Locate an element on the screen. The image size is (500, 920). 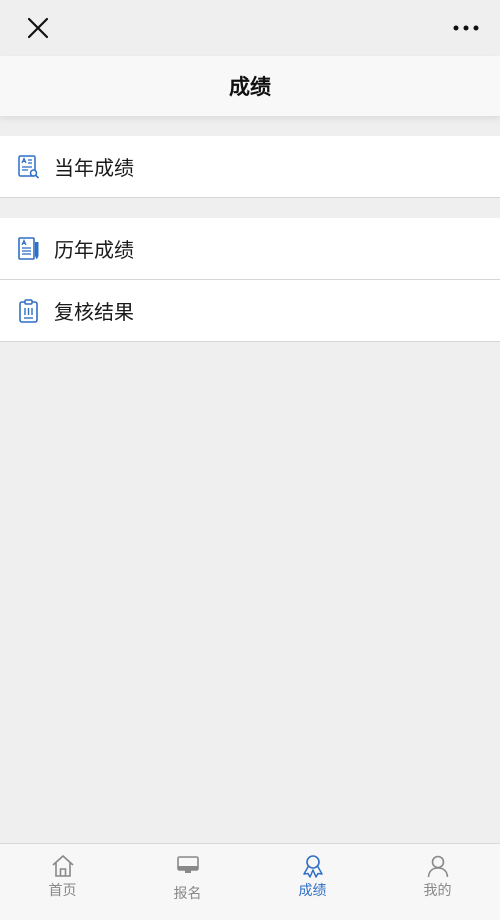
tab-label: 我的 is located at coordinates (437, 891).